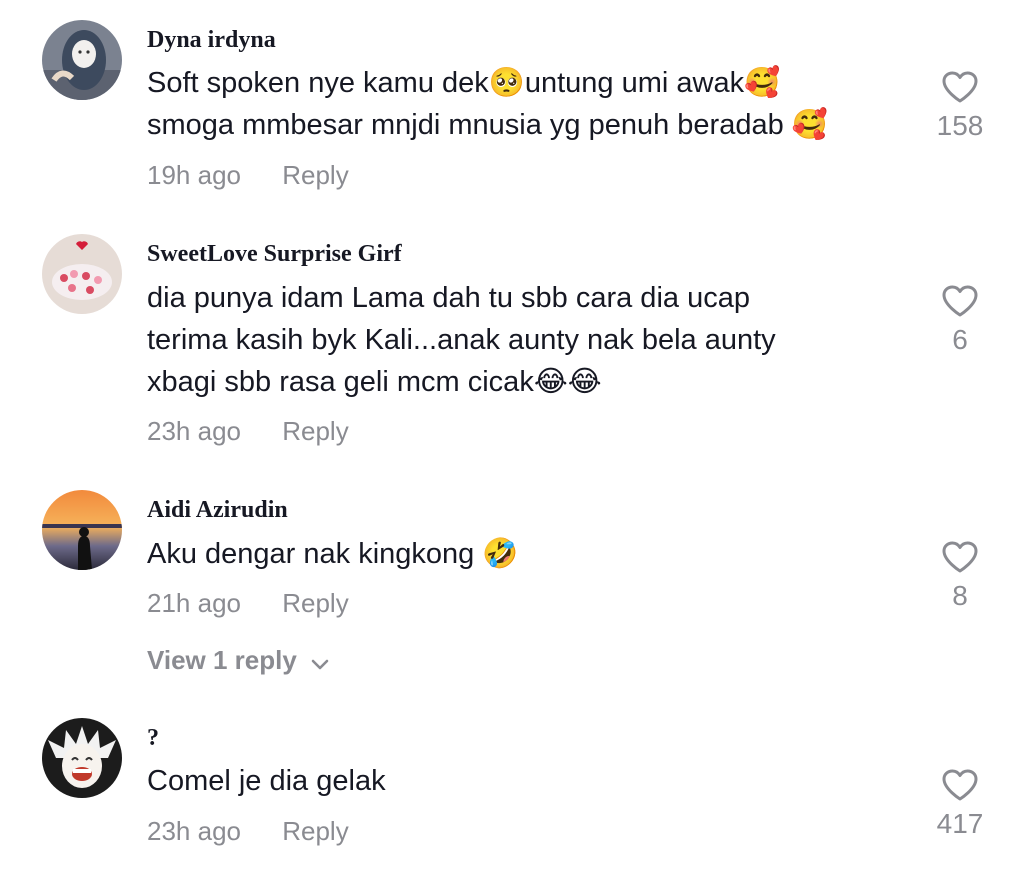 This screenshot has width=1034, height=878. What do you see at coordinates (248, 175) in the screenshot?
I see `comment-meta: 19h ago Reply` at bounding box center [248, 175].